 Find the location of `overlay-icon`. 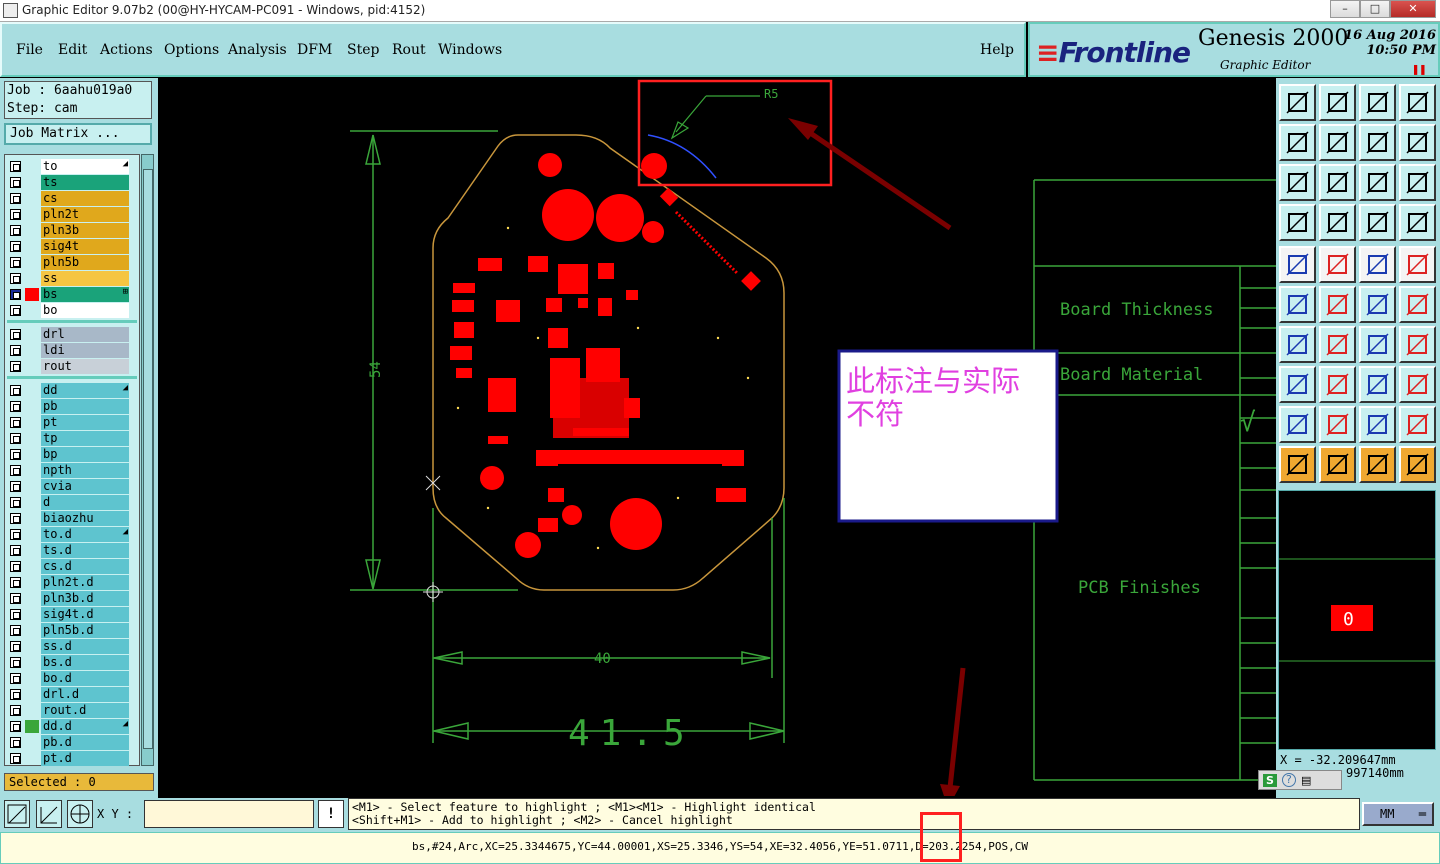

overlay-icon is located at coordinates (1417, 142).